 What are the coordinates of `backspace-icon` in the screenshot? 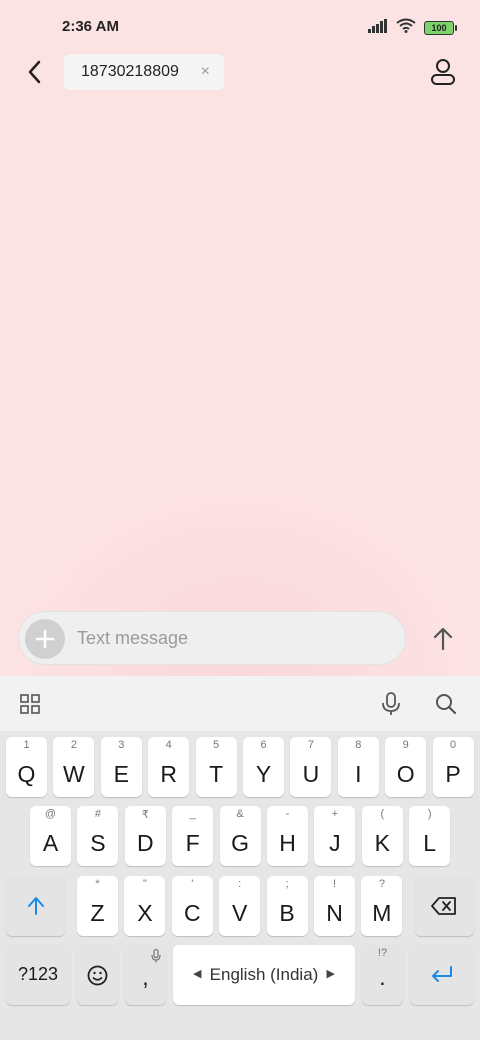 It's located at (443, 906).